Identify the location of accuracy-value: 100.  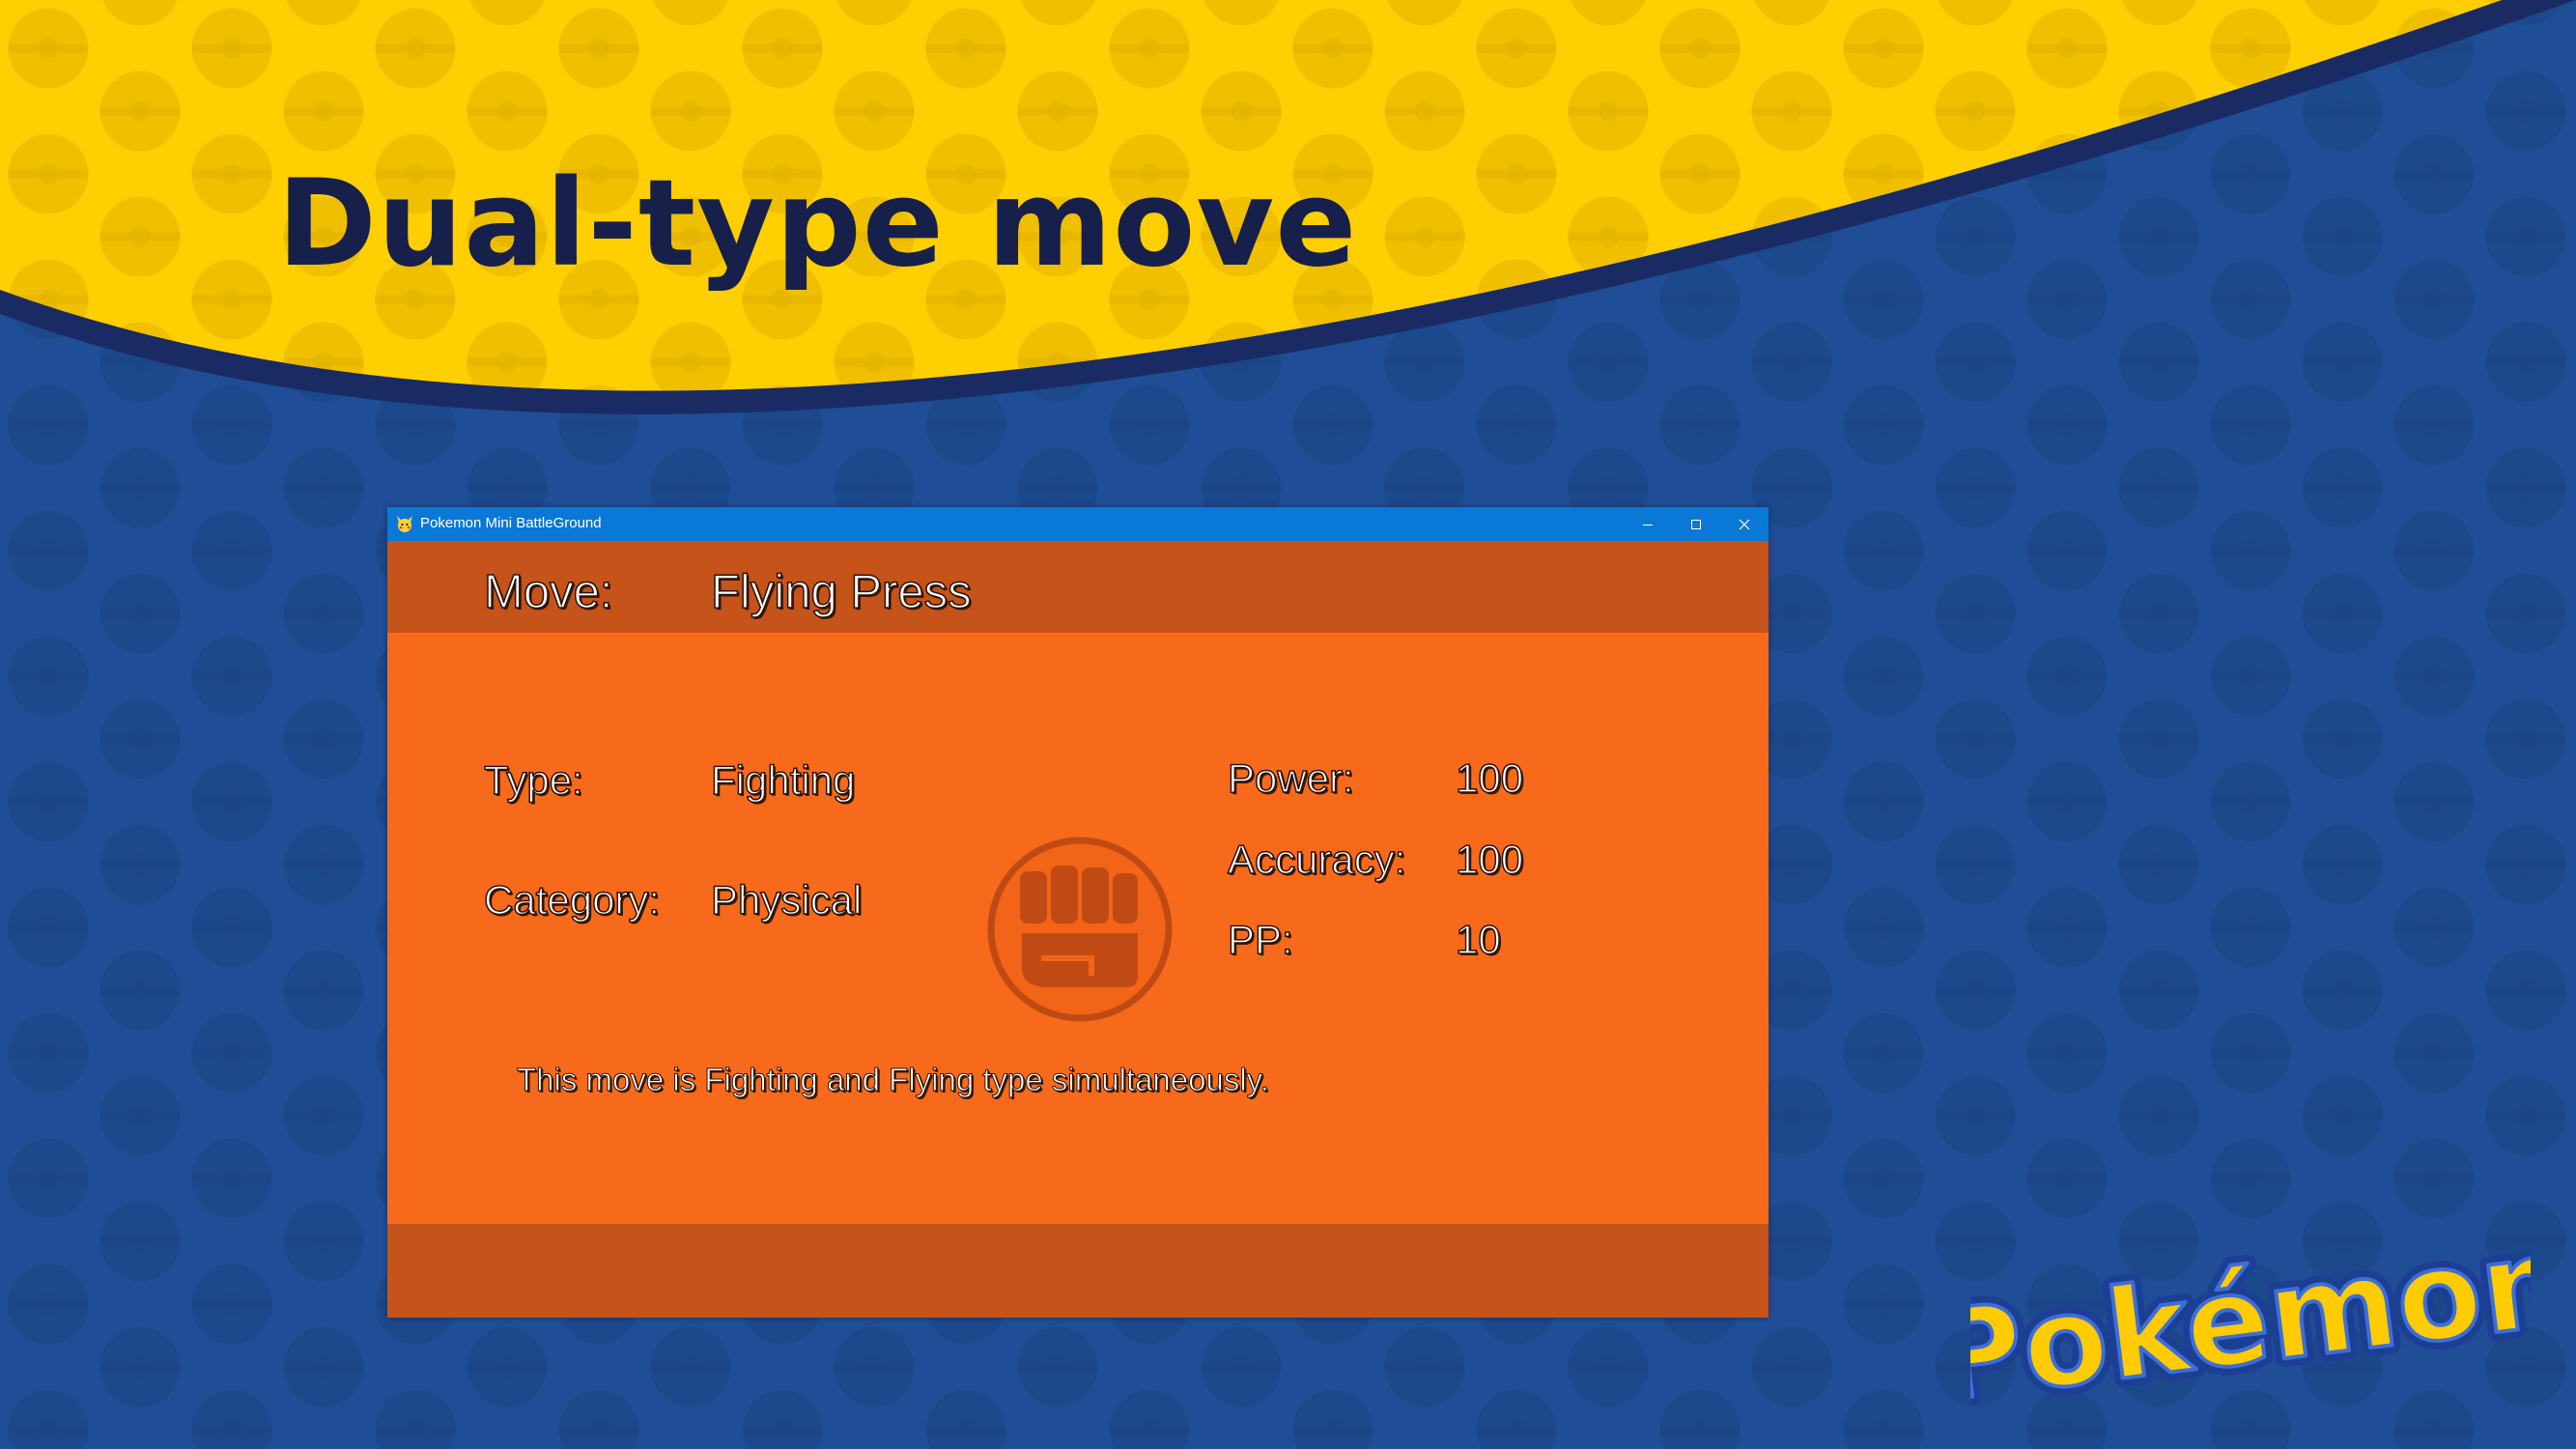
(1489, 859).